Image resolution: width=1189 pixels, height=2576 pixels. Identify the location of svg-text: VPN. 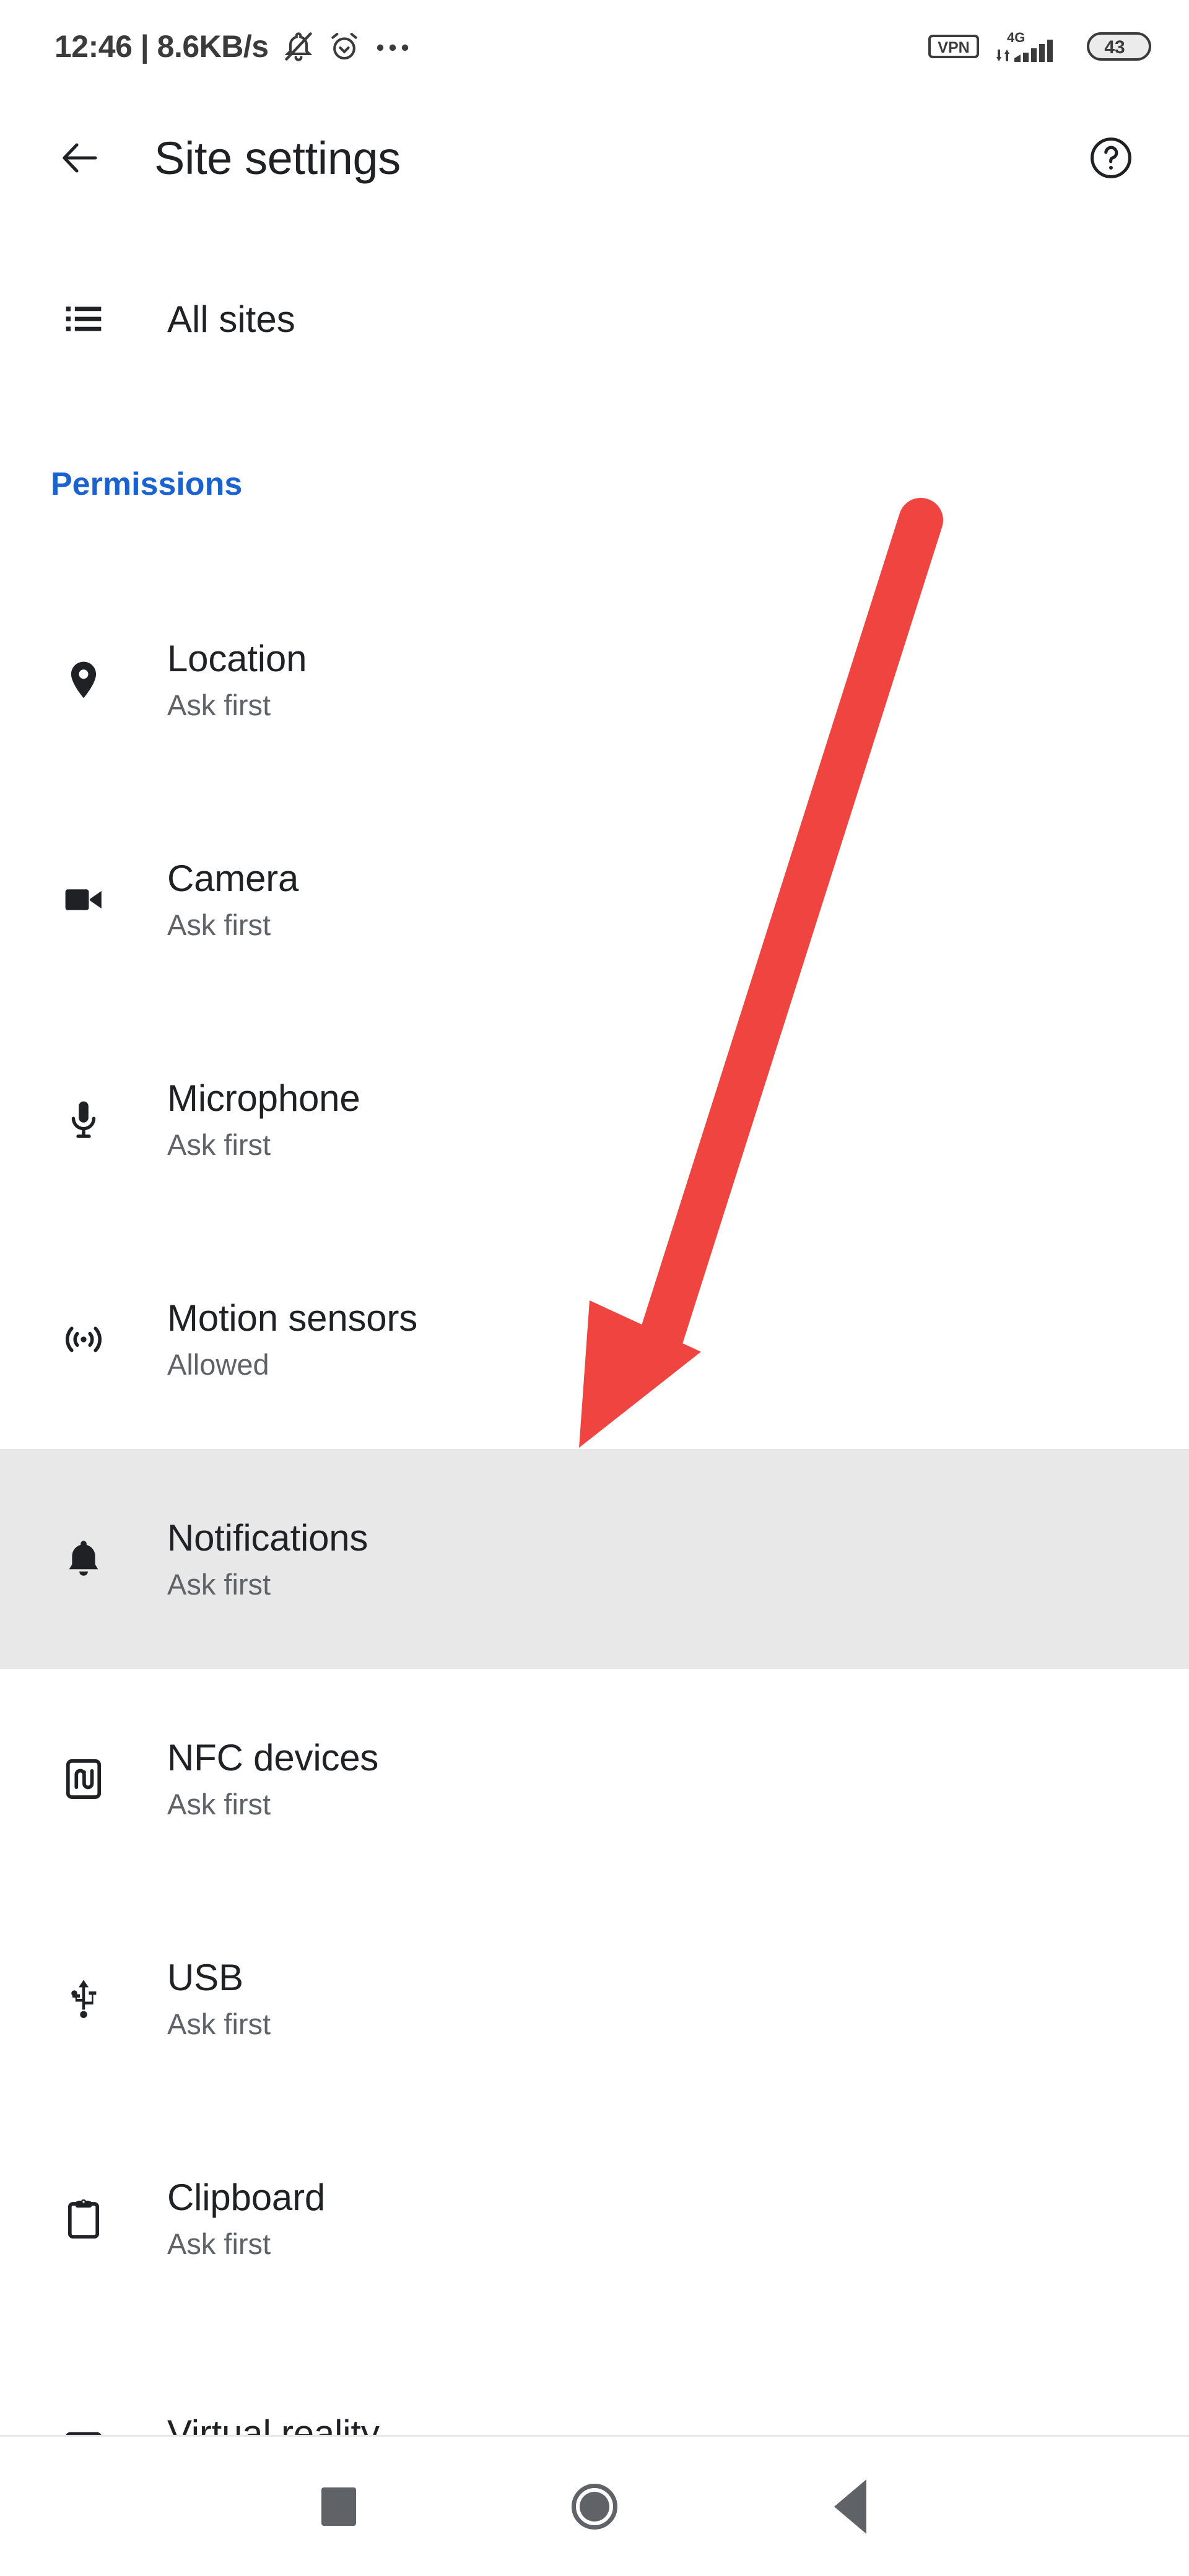
(953, 47).